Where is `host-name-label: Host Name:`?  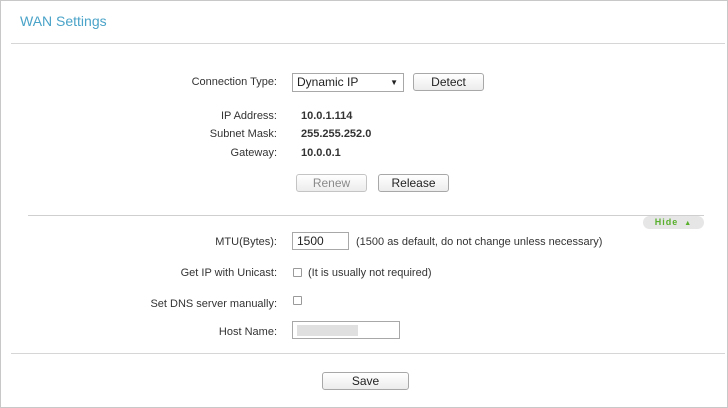 host-name-label: Host Name: is located at coordinates (247, 332).